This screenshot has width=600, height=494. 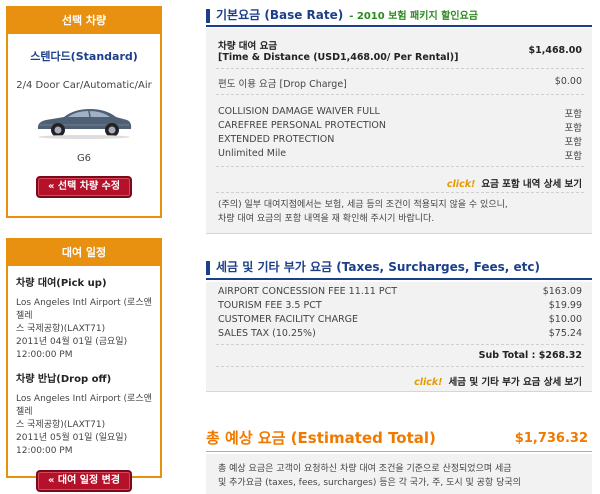 I want to click on rate-detail-link: click! 요금 포함 내역 상세 보기, so click(x=514, y=183).